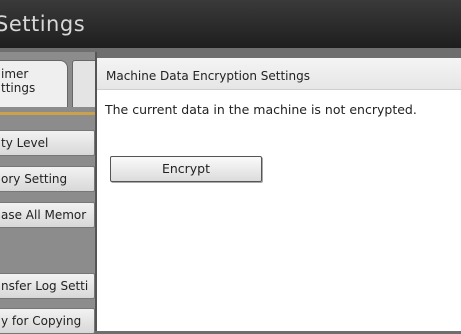 This screenshot has width=461, height=334. I want to click on menu-item-transfer-log-setting: nsfer Log Setti, so click(47, 286).